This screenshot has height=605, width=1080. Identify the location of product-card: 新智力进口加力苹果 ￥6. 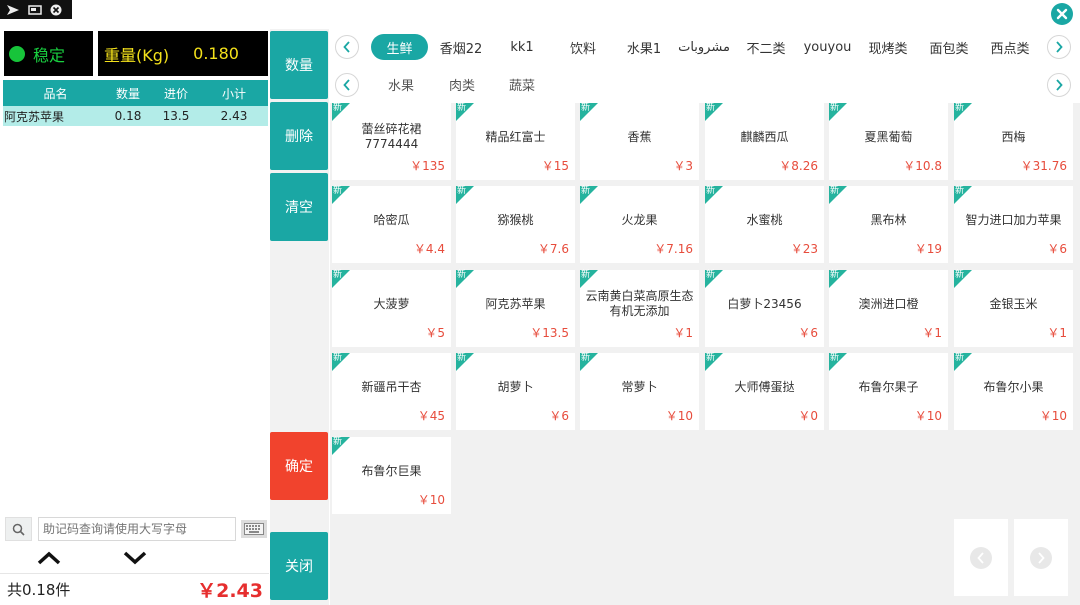
(1013, 224).